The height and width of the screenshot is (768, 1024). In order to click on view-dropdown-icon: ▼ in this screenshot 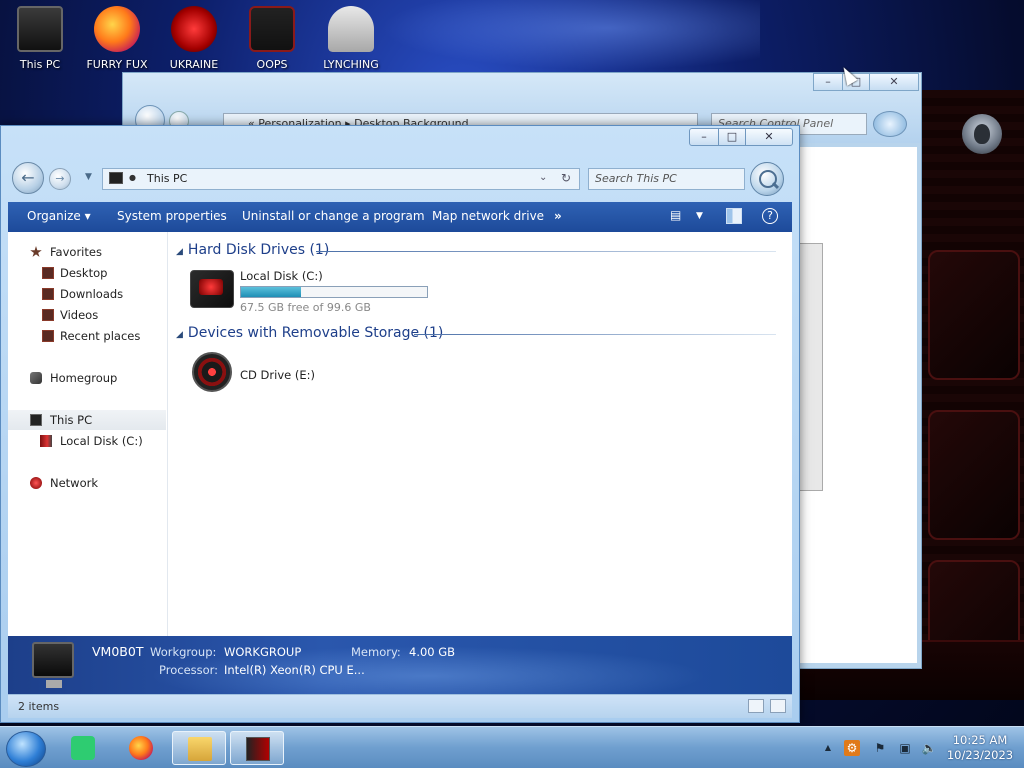, I will do `click(699, 216)`.